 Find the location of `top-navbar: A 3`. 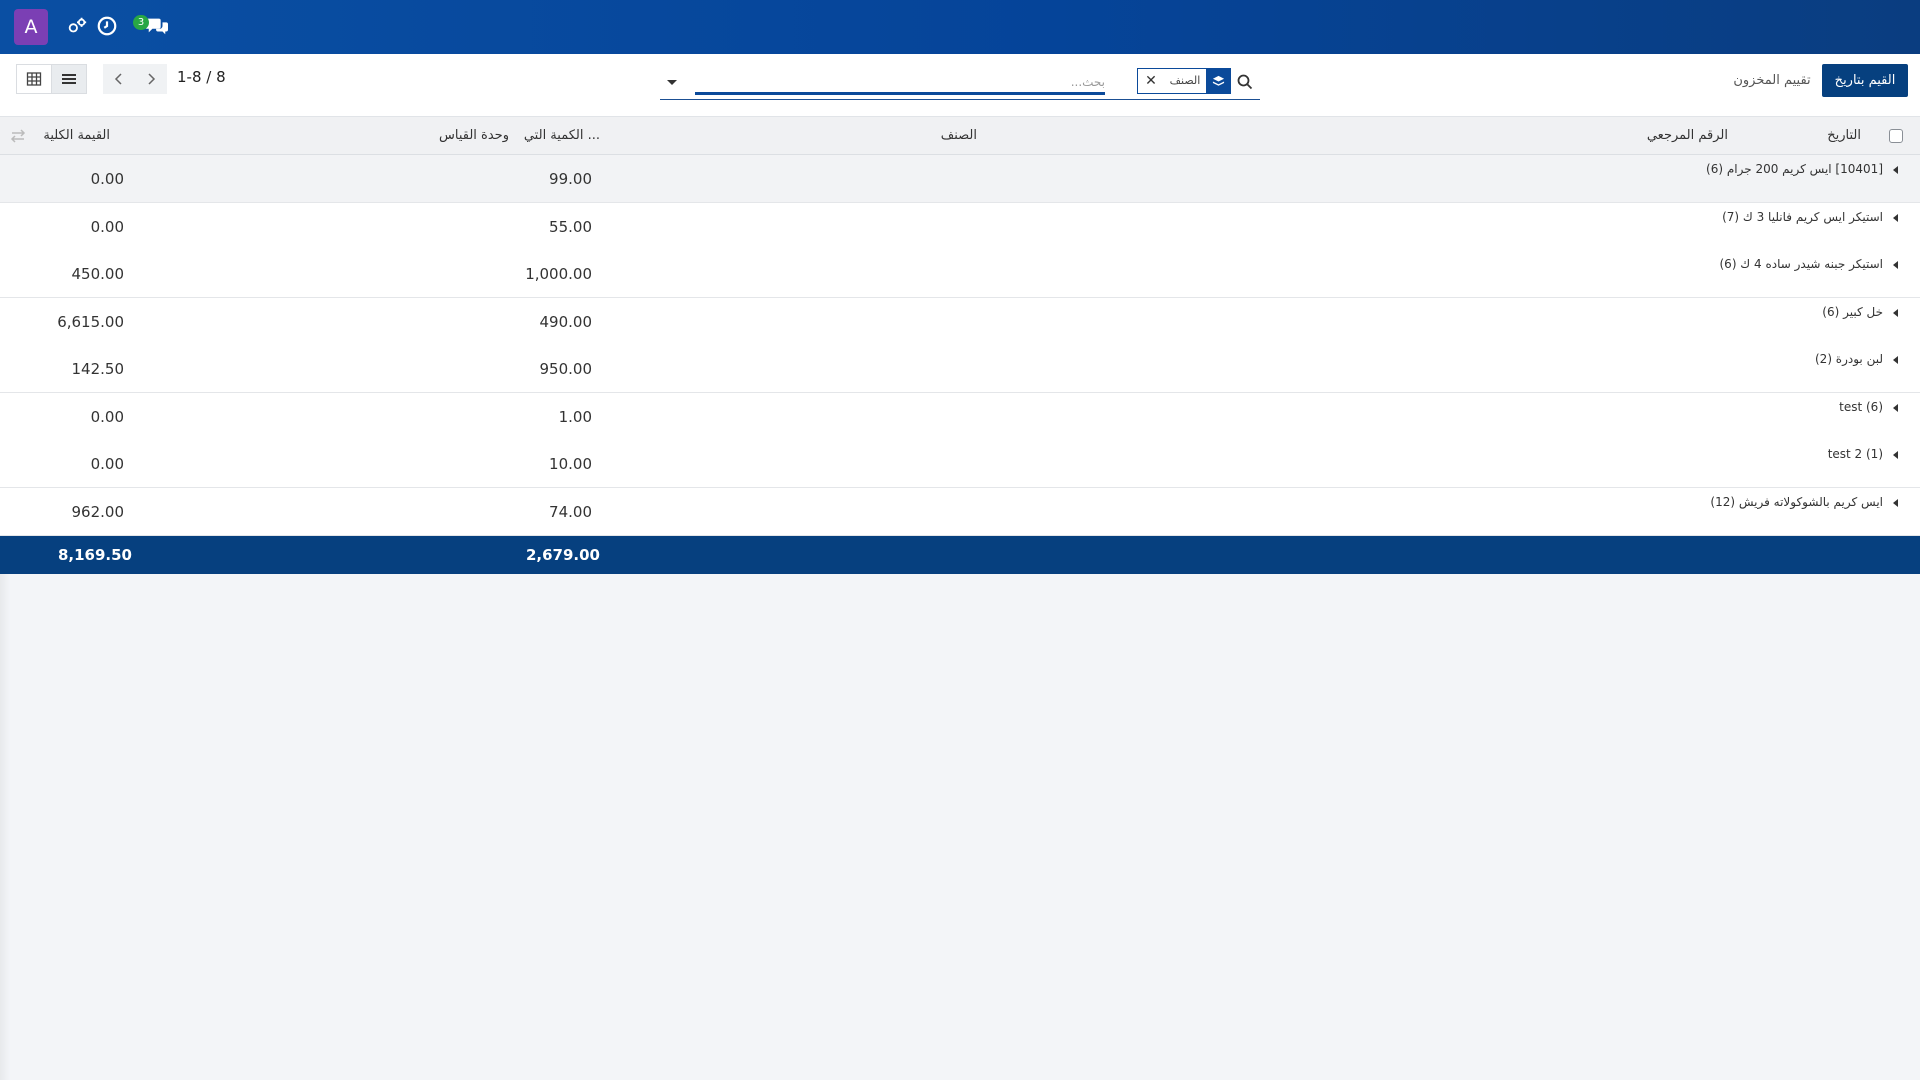

top-navbar: A 3 is located at coordinates (960, 27).